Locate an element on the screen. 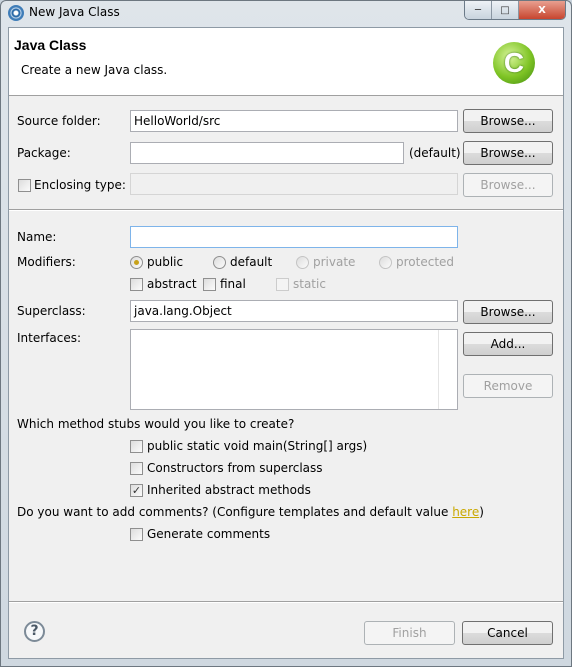 The height and width of the screenshot is (667, 572). interfaces-list is located at coordinates (294, 369).